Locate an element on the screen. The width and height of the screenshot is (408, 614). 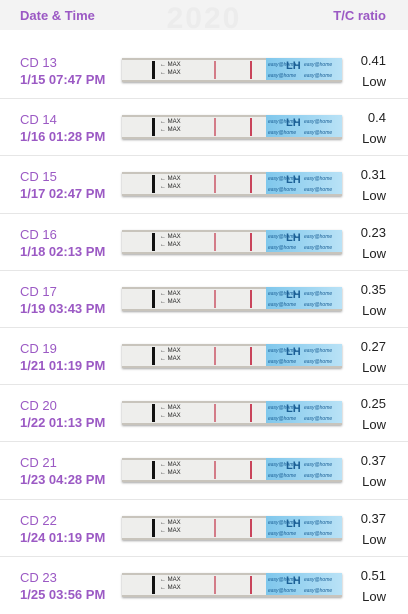
test-datetime-label: 1/19 03:43 PM is located at coordinates (63, 308).